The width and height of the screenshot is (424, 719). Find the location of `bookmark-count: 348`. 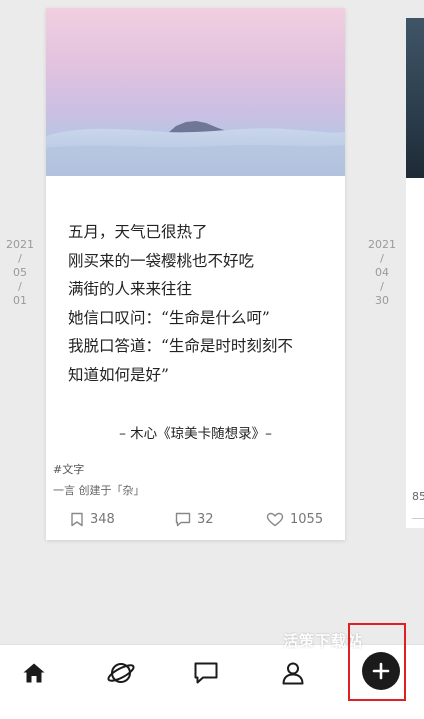

bookmark-count: 348 is located at coordinates (102, 519).